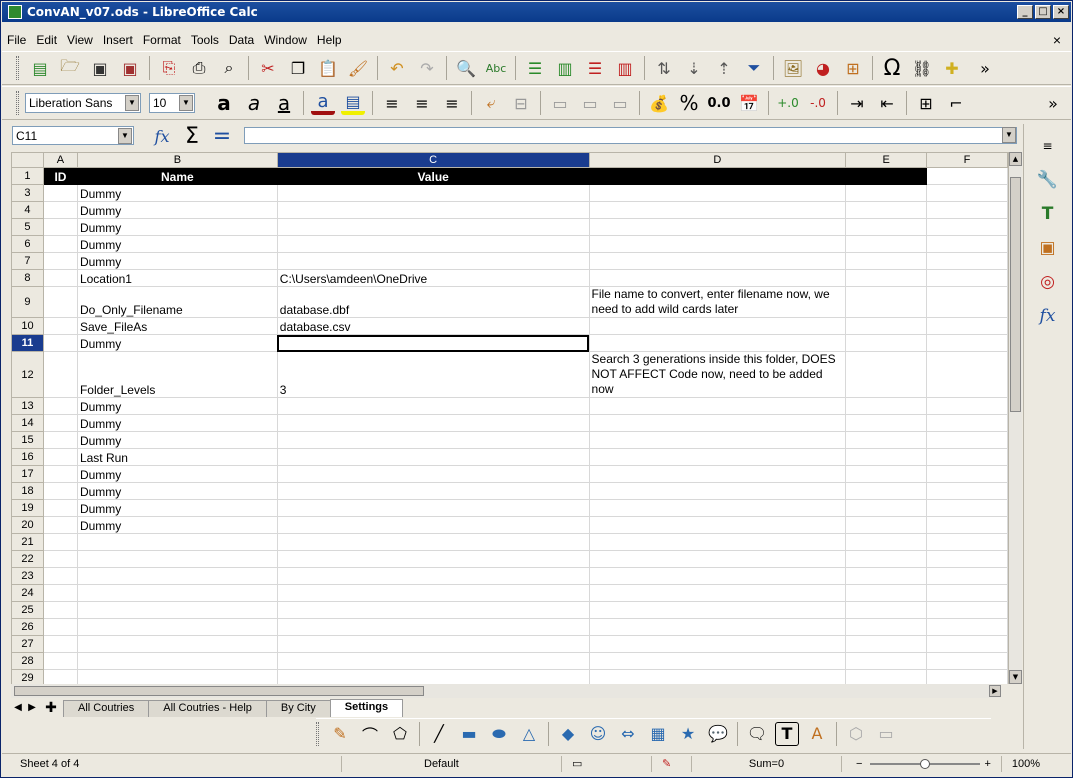 The image size is (1073, 778). What do you see at coordinates (40, 68) in the screenshot?
I see `new-document-icon: ▤` at bounding box center [40, 68].